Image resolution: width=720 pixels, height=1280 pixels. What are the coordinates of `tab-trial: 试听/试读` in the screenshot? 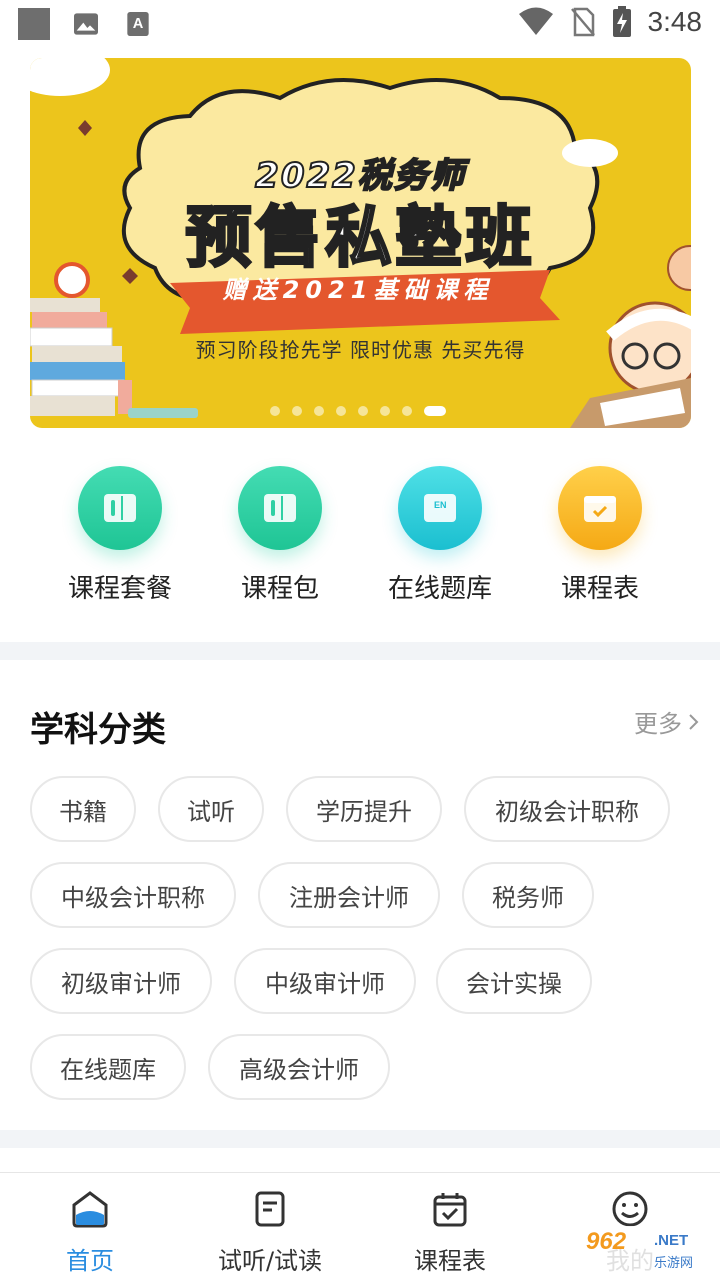 It's located at (270, 1232).